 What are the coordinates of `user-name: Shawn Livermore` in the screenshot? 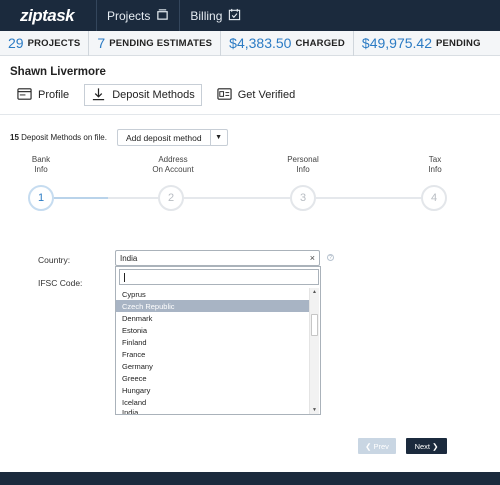 It's located at (58, 72).